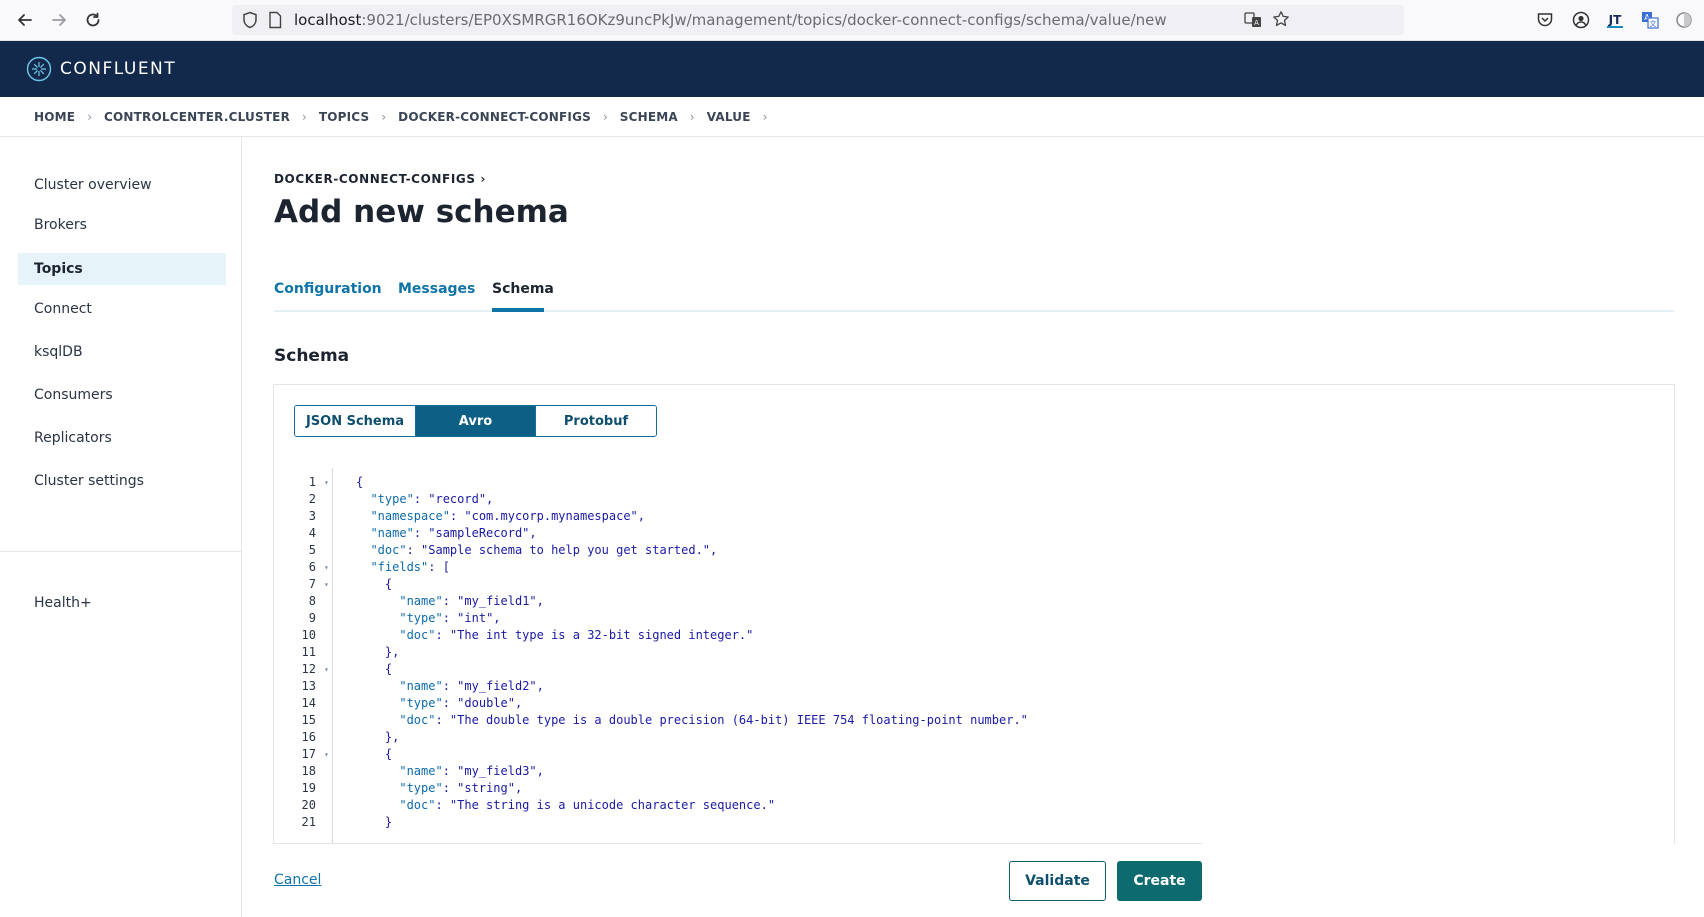  I want to click on tab-messages: Messages, so click(436, 289).